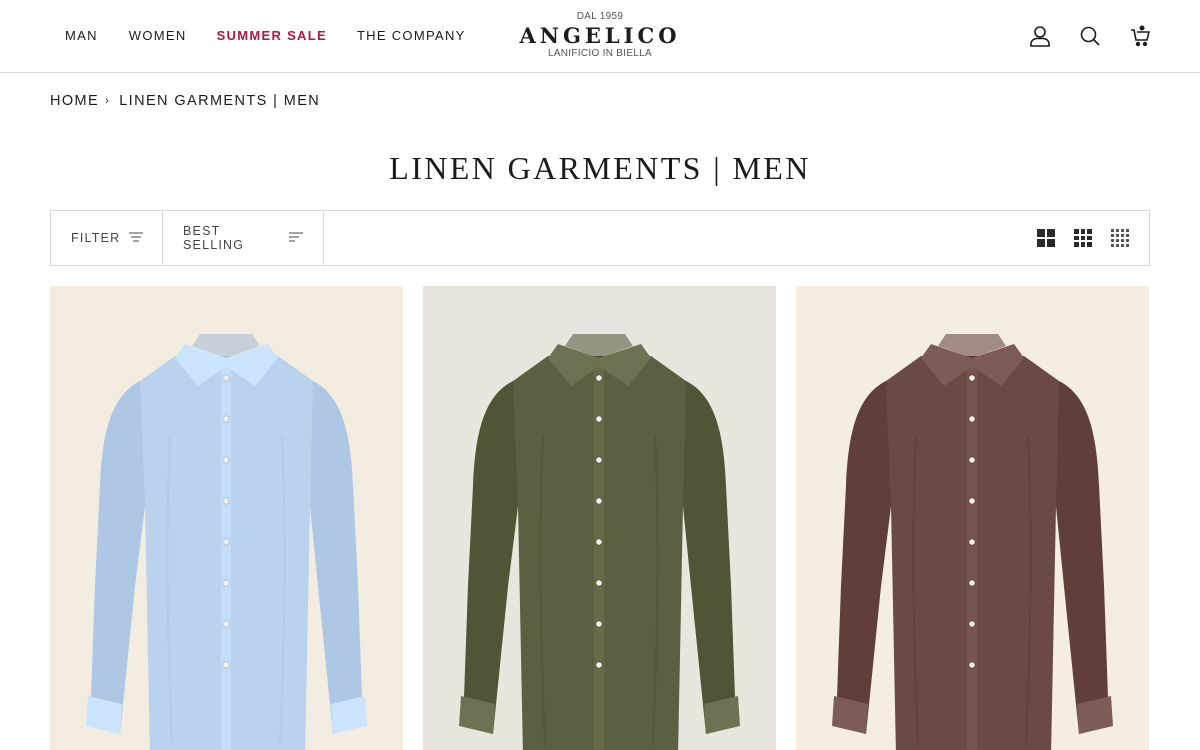 This screenshot has height=750, width=1200. Describe the element at coordinates (411, 35) in the screenshot. I see `nav-item-the-company: THE COMPANY` at that location.